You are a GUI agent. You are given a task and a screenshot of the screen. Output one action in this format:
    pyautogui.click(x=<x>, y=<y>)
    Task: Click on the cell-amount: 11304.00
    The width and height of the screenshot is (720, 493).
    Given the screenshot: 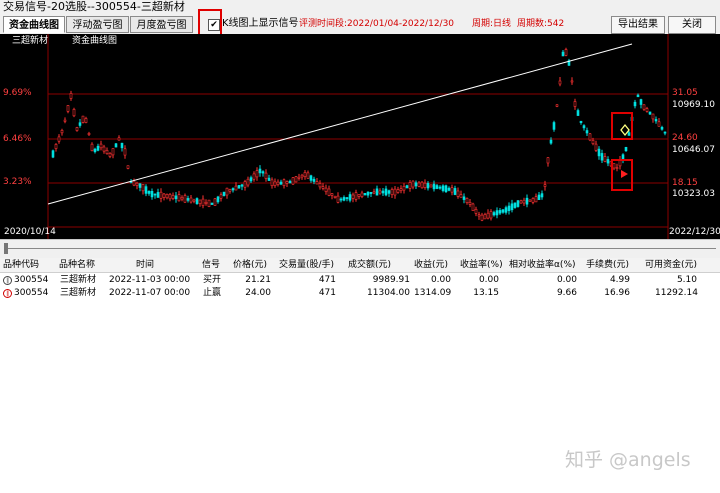 What is the action you would take?
    pyautogui.click(x=388, y=293)
    